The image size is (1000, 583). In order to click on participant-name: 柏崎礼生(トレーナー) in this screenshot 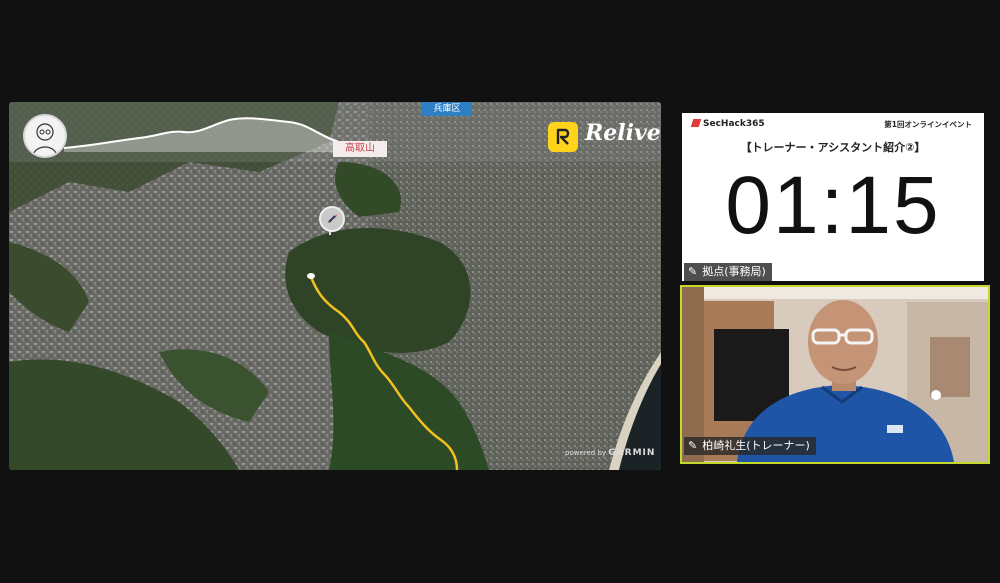, I will do `click(756, 445)`.